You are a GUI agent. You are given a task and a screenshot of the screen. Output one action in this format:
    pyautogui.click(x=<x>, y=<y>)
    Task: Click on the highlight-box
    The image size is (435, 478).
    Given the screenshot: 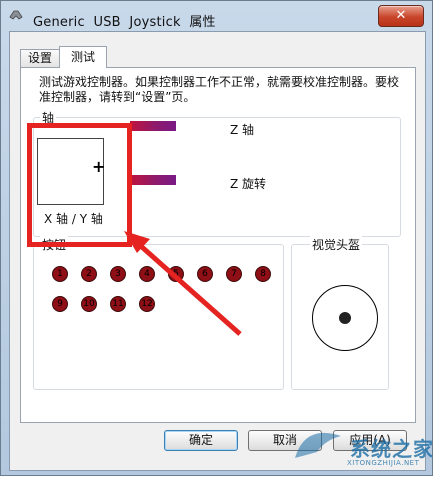 What is the action you would take?
    pyautogui.click(x=79, y=185)
    